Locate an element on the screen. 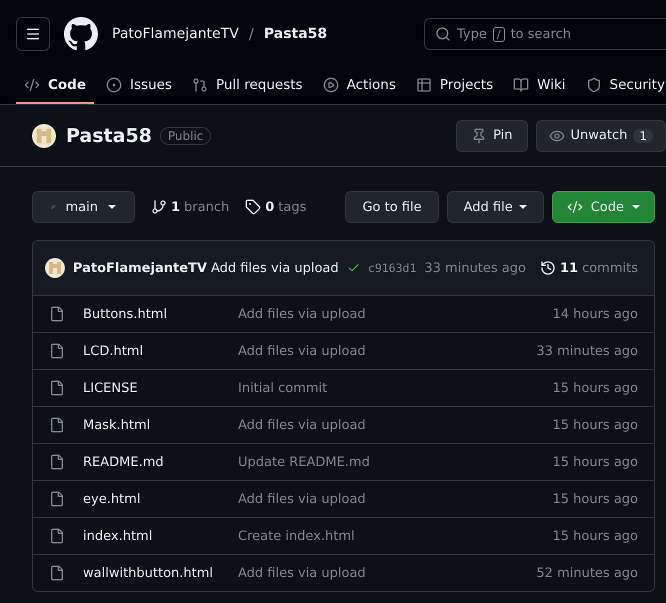 This screenshot has width=666, height=603. nav-tab: Issues is located at coordinates (139, 86).